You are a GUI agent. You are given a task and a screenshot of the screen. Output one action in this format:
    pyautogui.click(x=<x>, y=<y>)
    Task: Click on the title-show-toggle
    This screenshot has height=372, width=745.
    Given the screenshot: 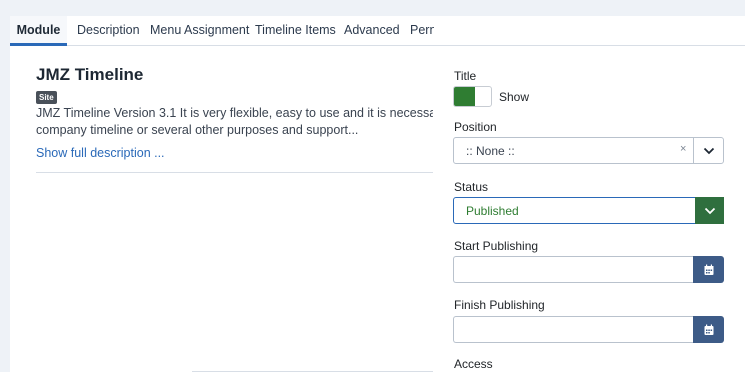 What is the action you would take?
    pyautogui.click(x=472, y=96)
    